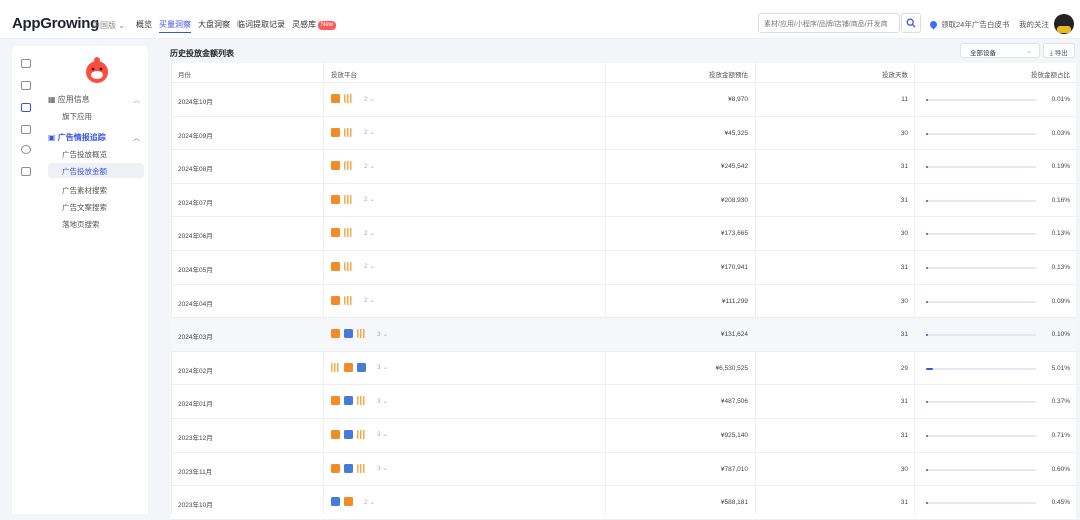 This screenshot has height=520, width=1080. What do you see at coordinates (911, 23) in the screenshot?
I see `search-button` at bounding box center [911, 23].